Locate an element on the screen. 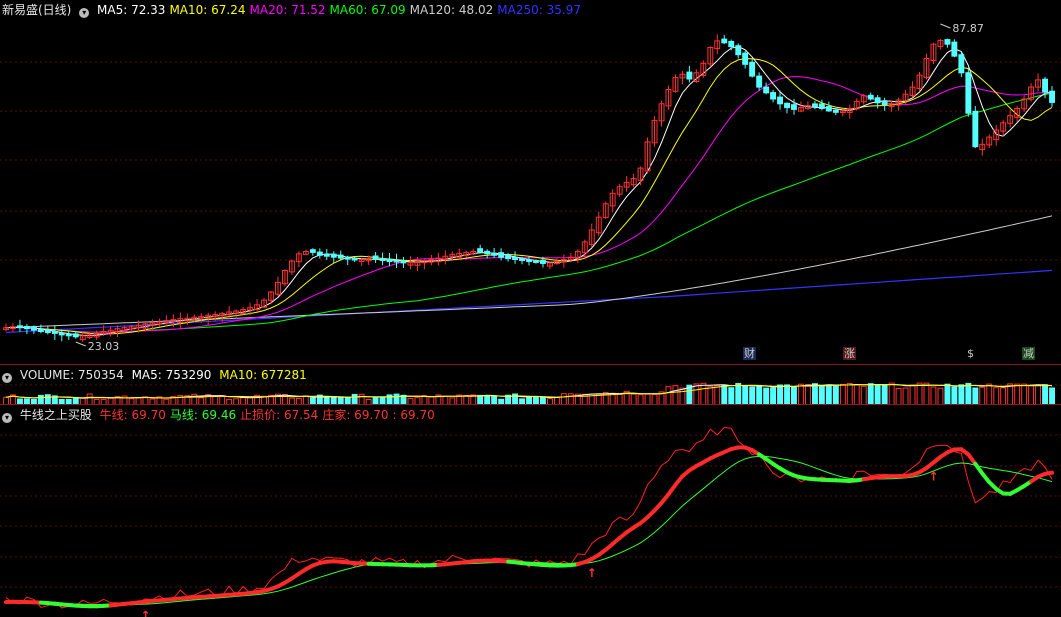 The image size is (1061, 617). indicator-legend-item: 止损价: 67.54 is located at coordinates (279, 415).